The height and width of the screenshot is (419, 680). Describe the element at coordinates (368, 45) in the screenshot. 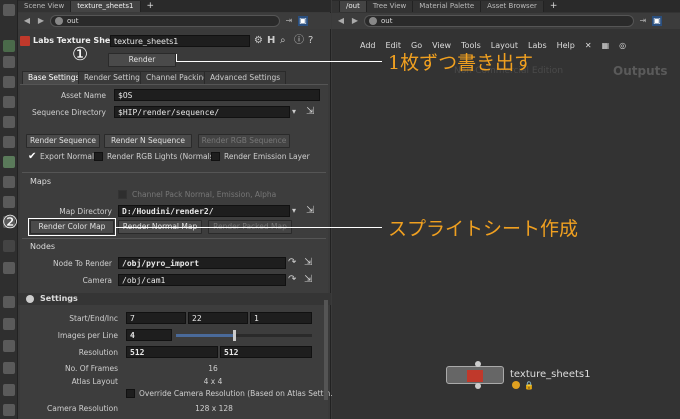

I see `menu-add: Add` at that location.